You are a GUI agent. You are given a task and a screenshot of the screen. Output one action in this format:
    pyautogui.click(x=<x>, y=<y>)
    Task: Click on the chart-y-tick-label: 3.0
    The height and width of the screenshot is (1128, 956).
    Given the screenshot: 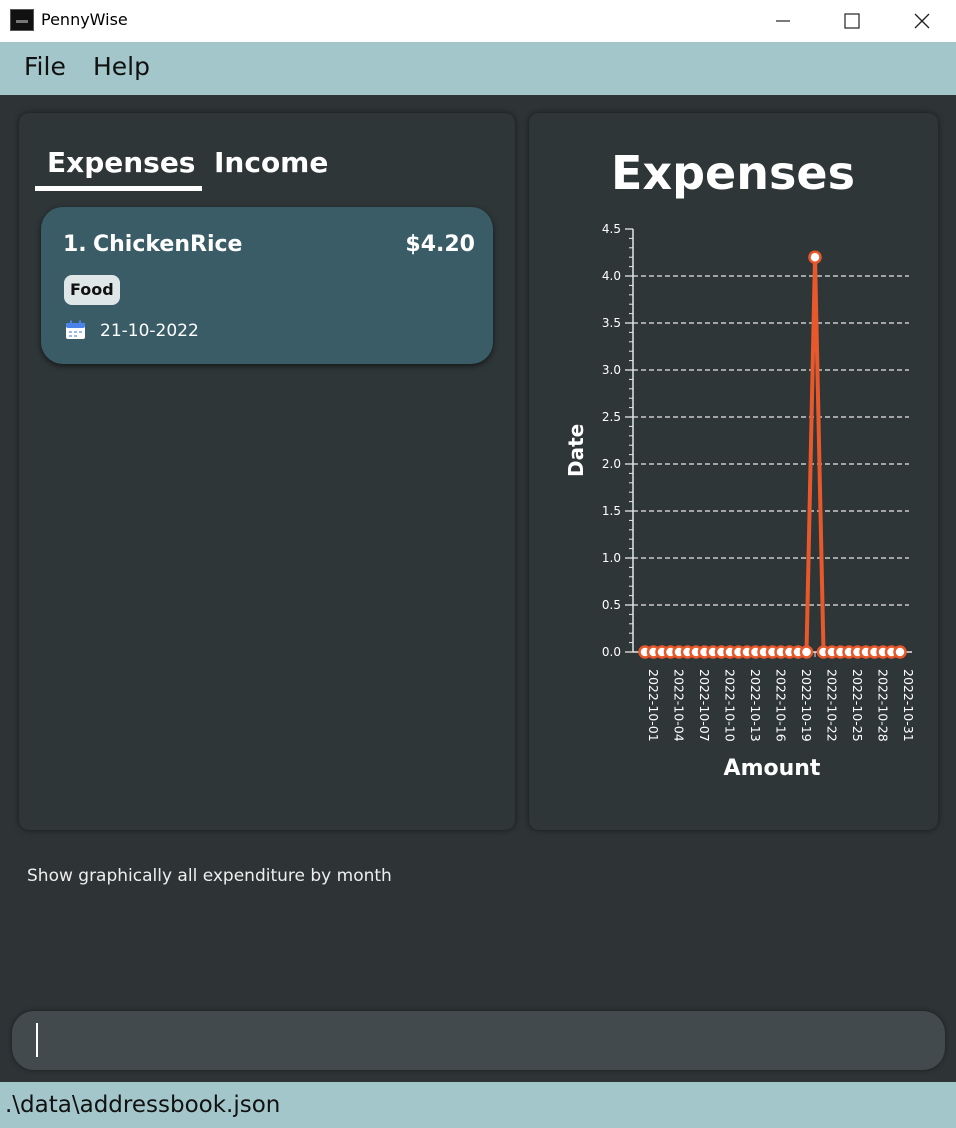 What is the action you would take?
    pyautogui.click(x=611, y=370)
    